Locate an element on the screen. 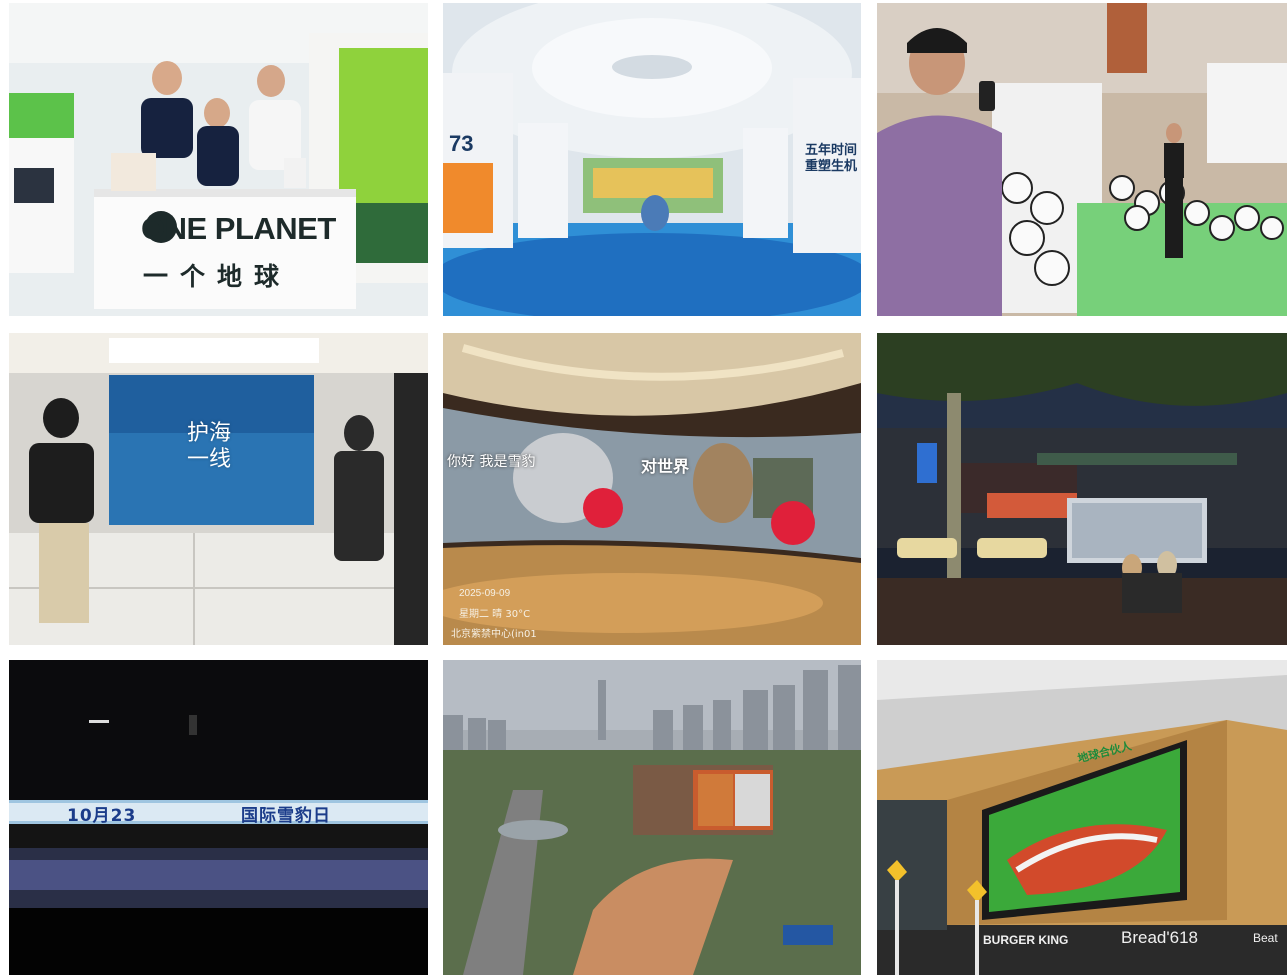 The image size is (1287, 975). tile-night-bus-stop is located at coordinates (1082, 489).